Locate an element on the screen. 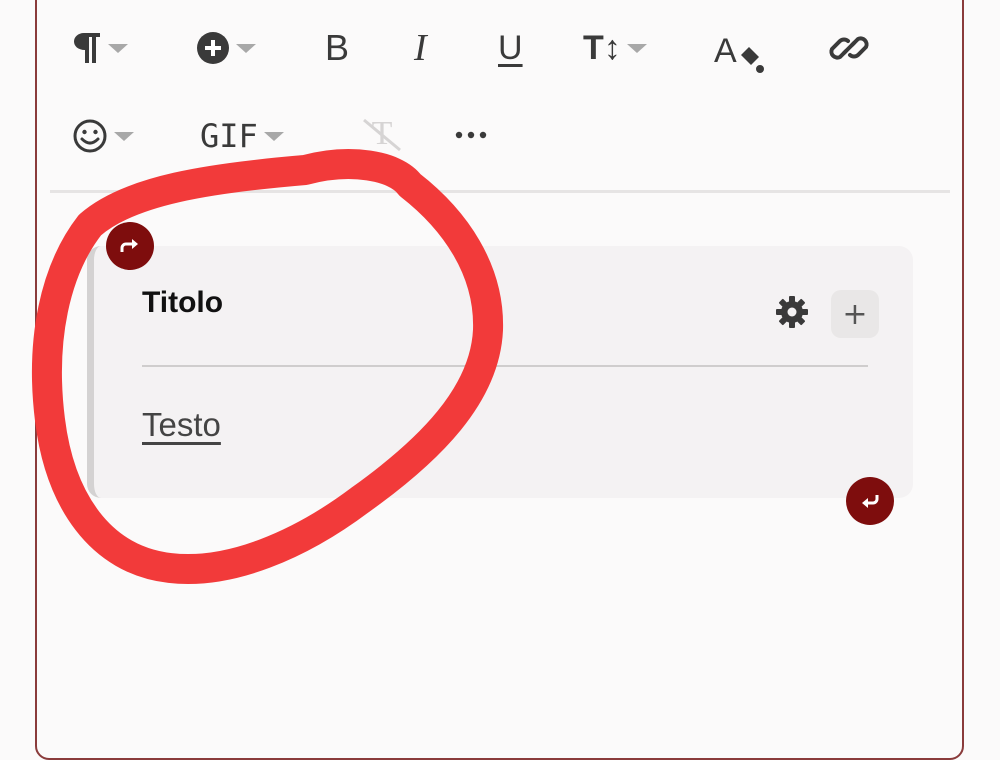 The image size is (1000, 760). move-down-button is located at coordinates (870, 501).